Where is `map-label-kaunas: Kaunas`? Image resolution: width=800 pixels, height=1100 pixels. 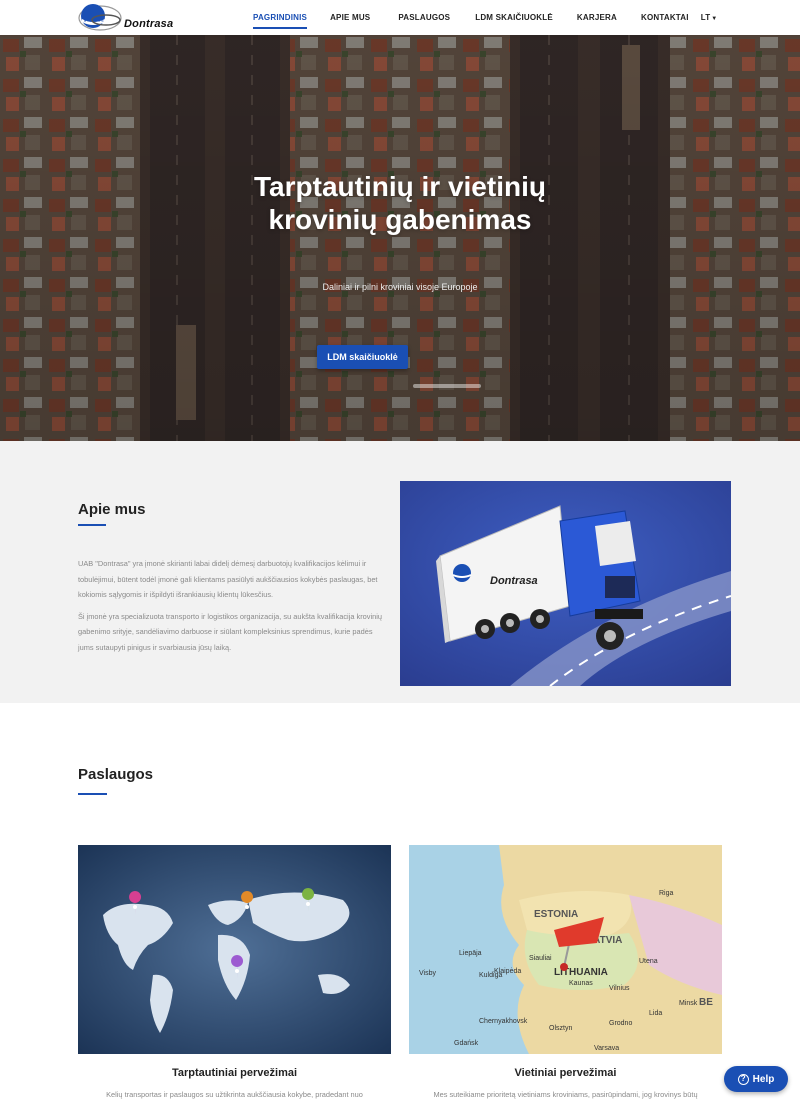
map-label-kaunas: Kaunas is located at coordinates (581, 983).